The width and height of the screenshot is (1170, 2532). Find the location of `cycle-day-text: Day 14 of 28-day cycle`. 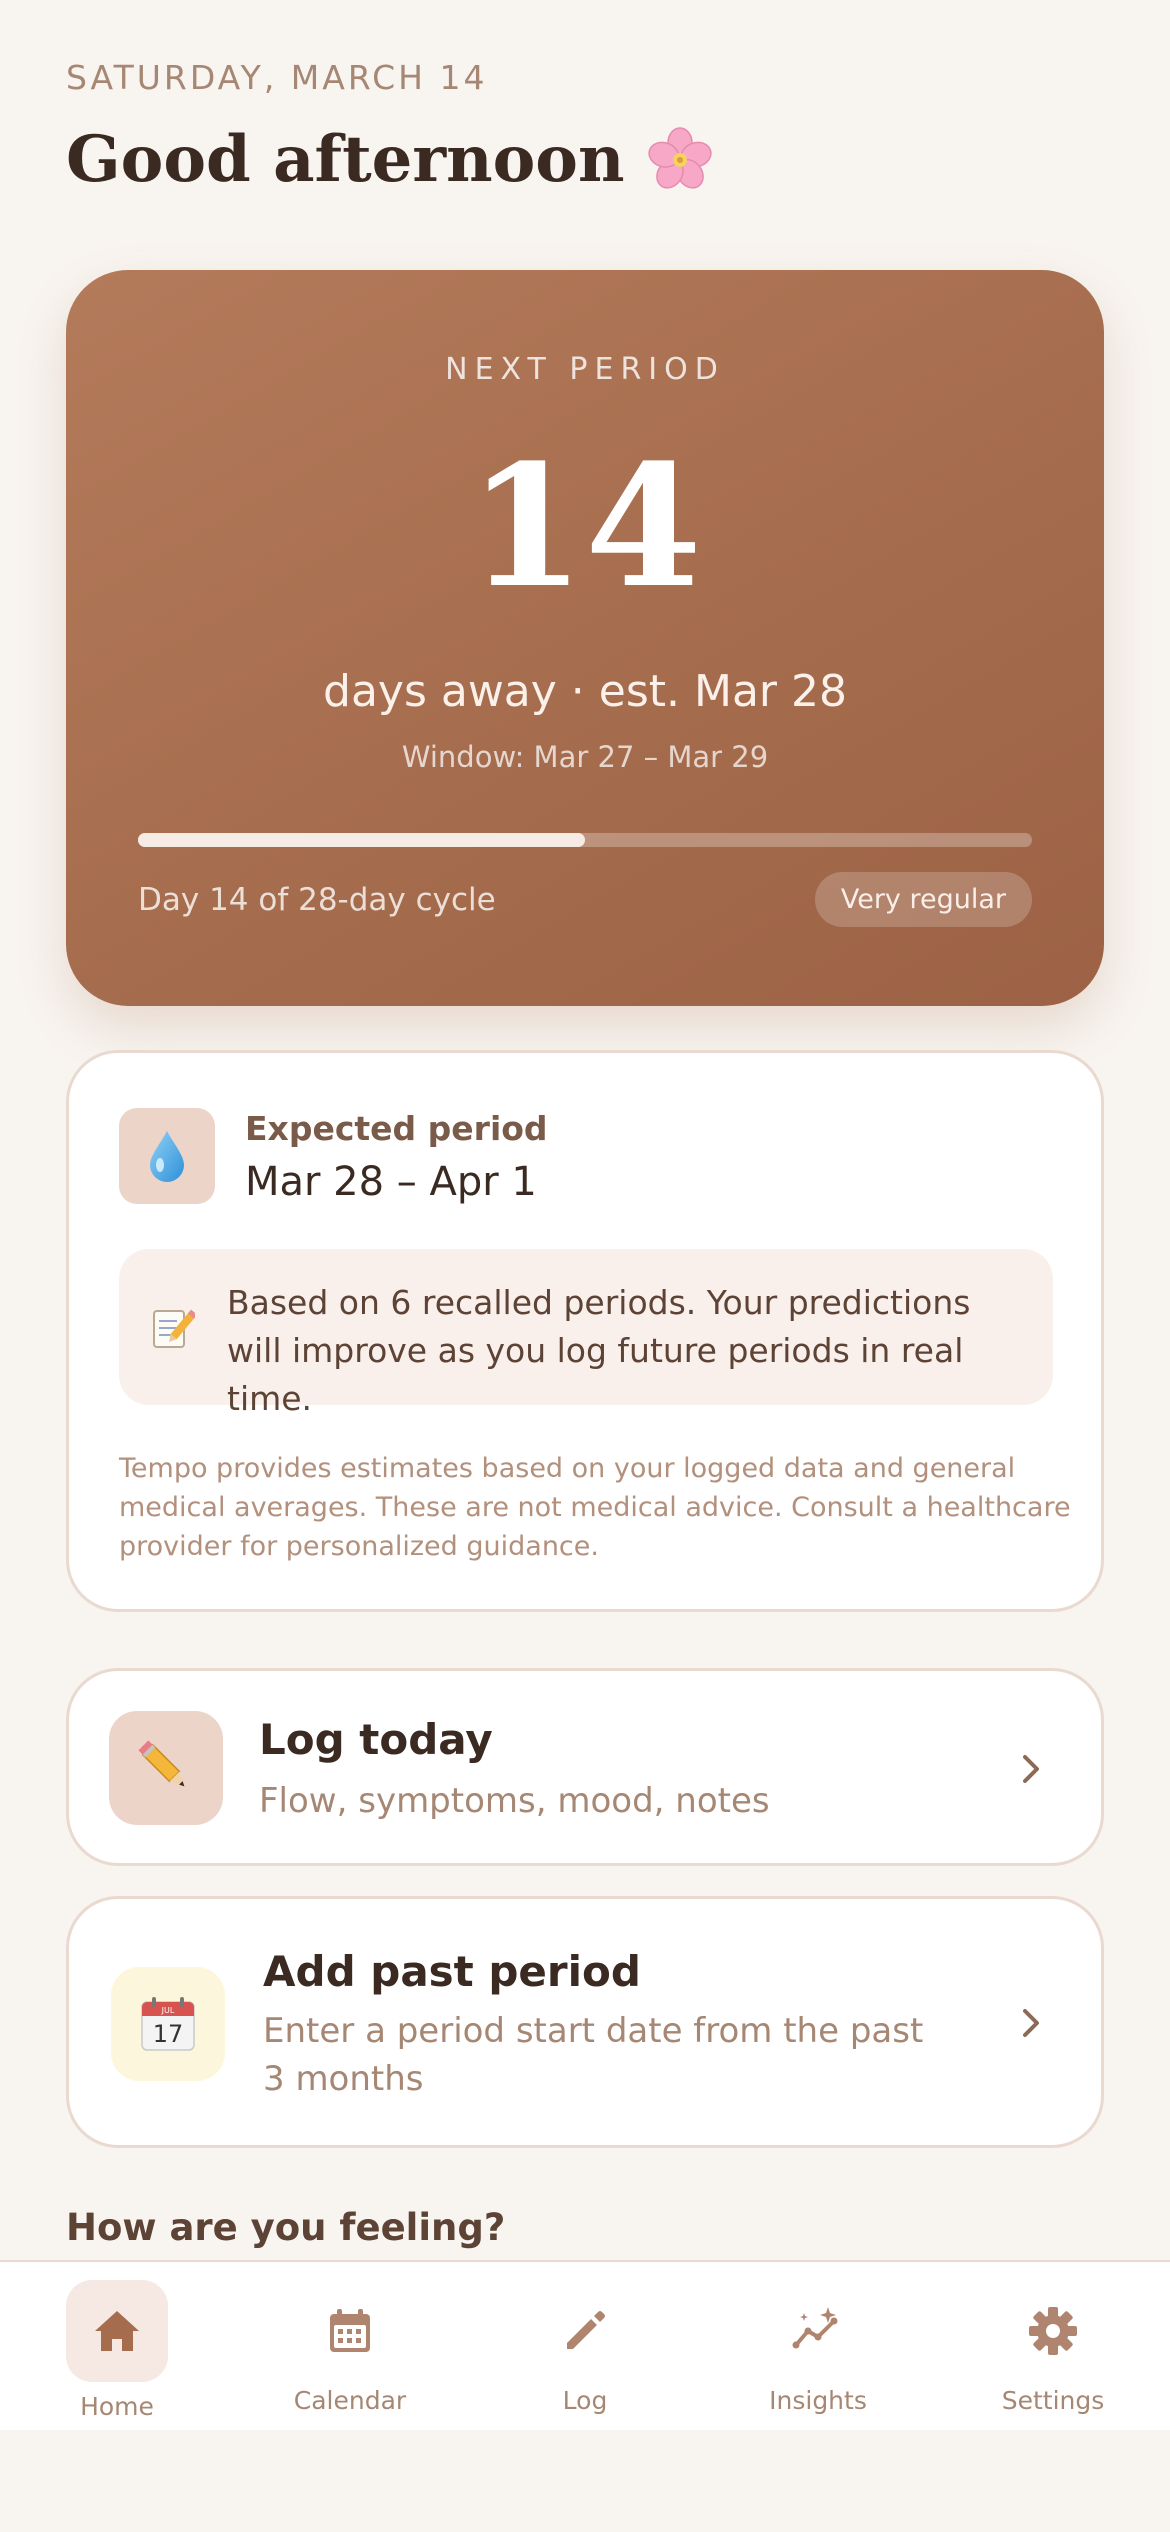

cycle-day-text: Day 14 of 28-day cycle is located at coordinates (317, 900).